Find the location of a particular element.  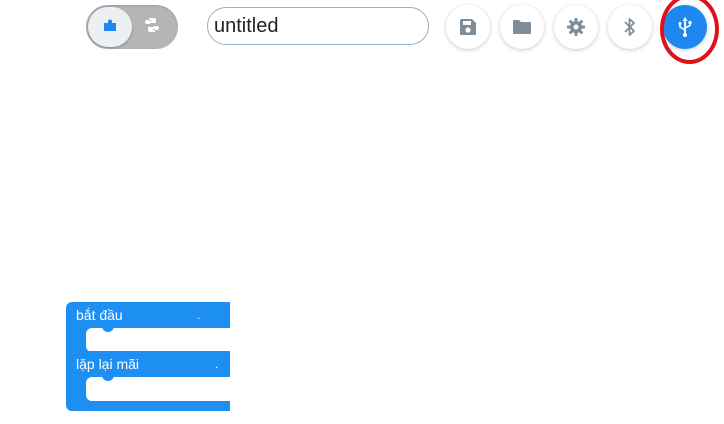

save-button is located at coordinates (468, 27).